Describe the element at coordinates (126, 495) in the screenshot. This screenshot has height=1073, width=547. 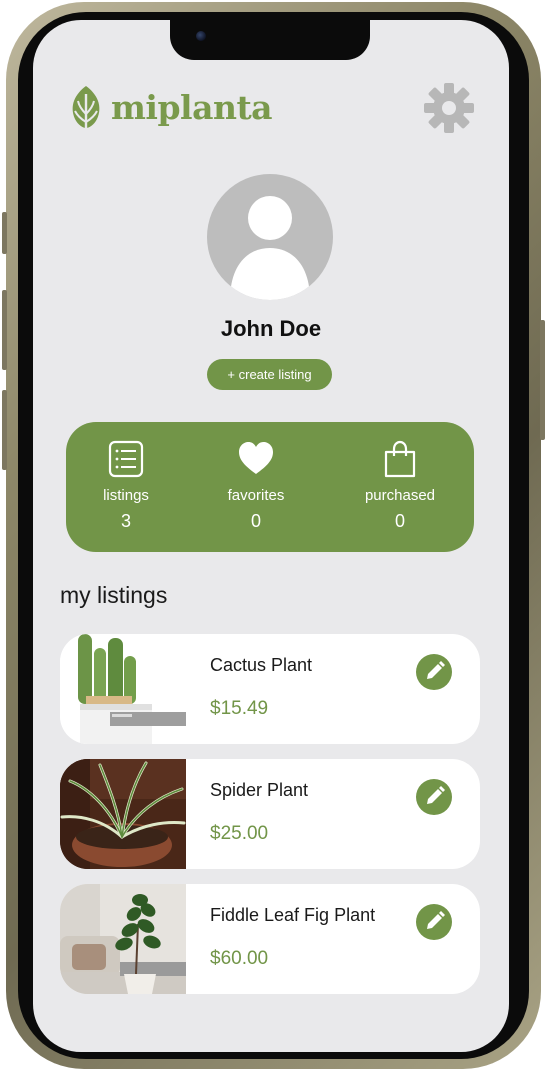
I see `stat-label: listings` at that location.